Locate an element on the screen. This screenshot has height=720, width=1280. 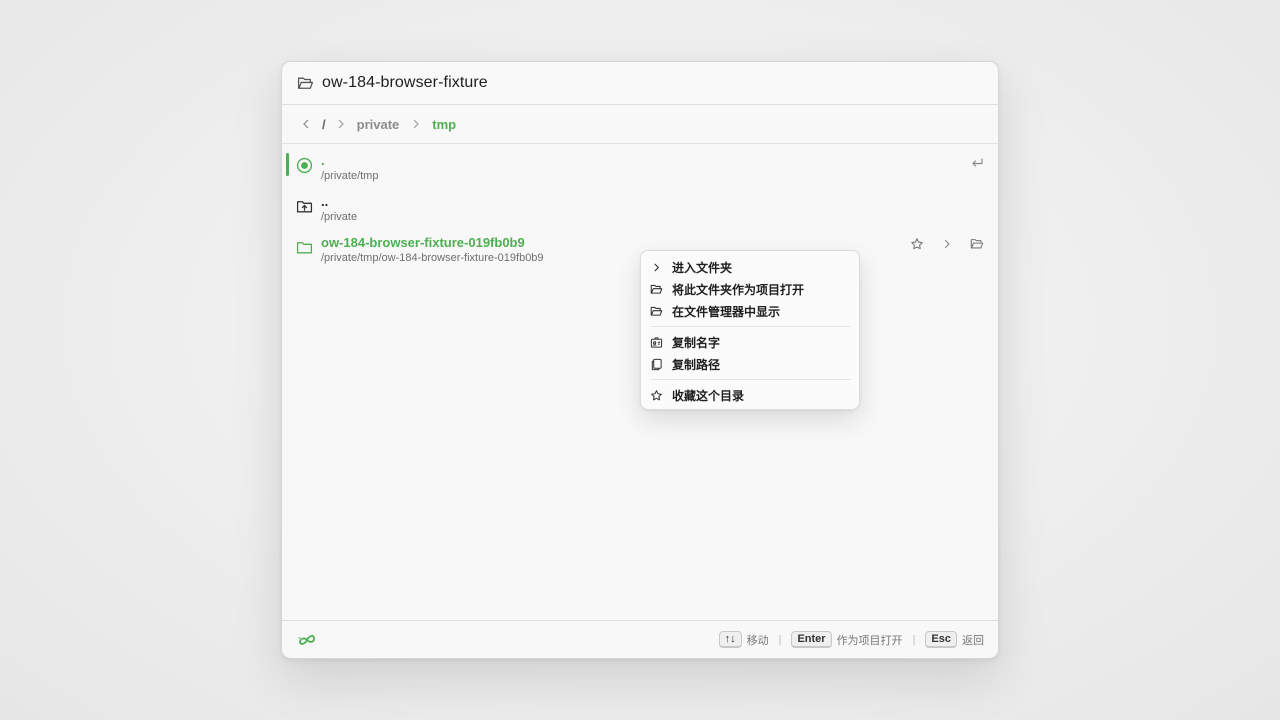
list-item-current-dir: . /private/tmp is located at coordinates (640, 170).